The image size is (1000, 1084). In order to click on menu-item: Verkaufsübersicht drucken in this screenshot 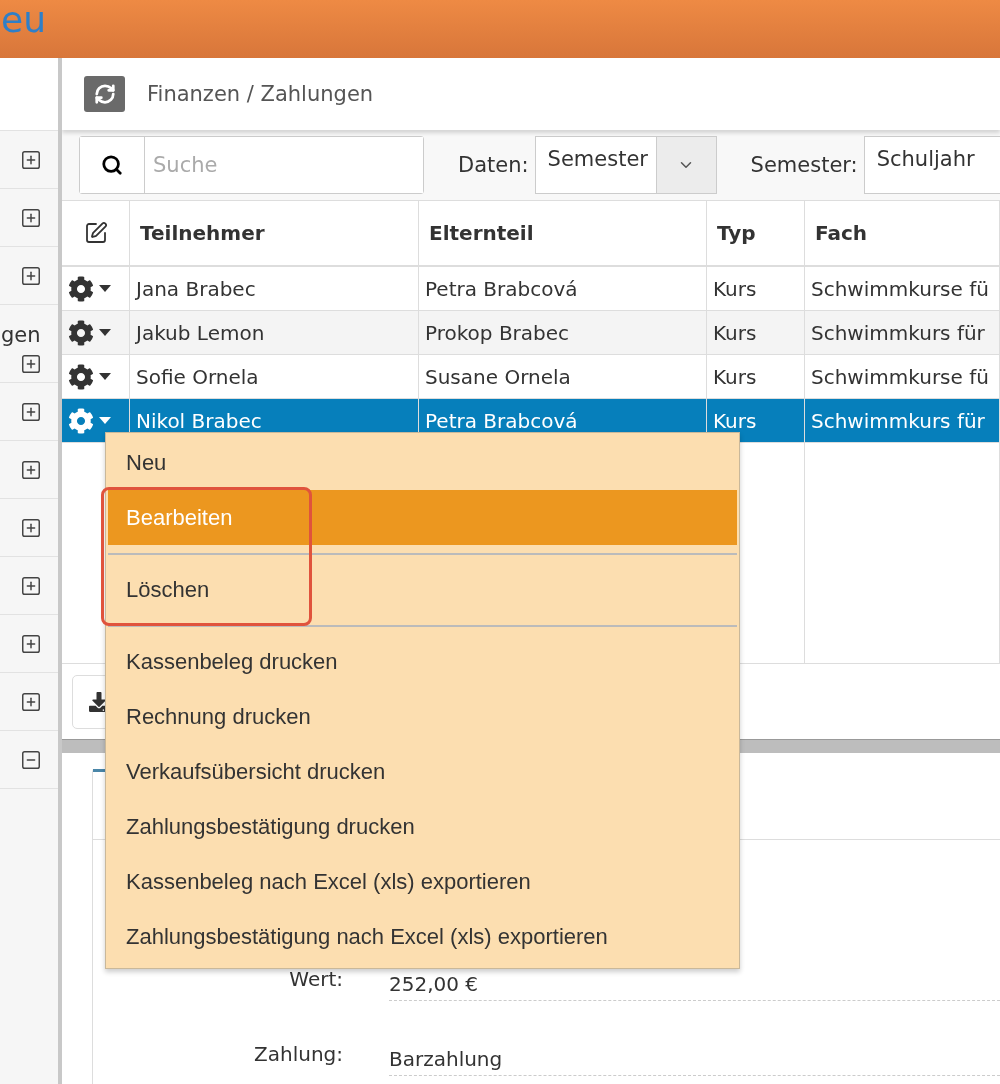, I will do `click(422, 771)`.